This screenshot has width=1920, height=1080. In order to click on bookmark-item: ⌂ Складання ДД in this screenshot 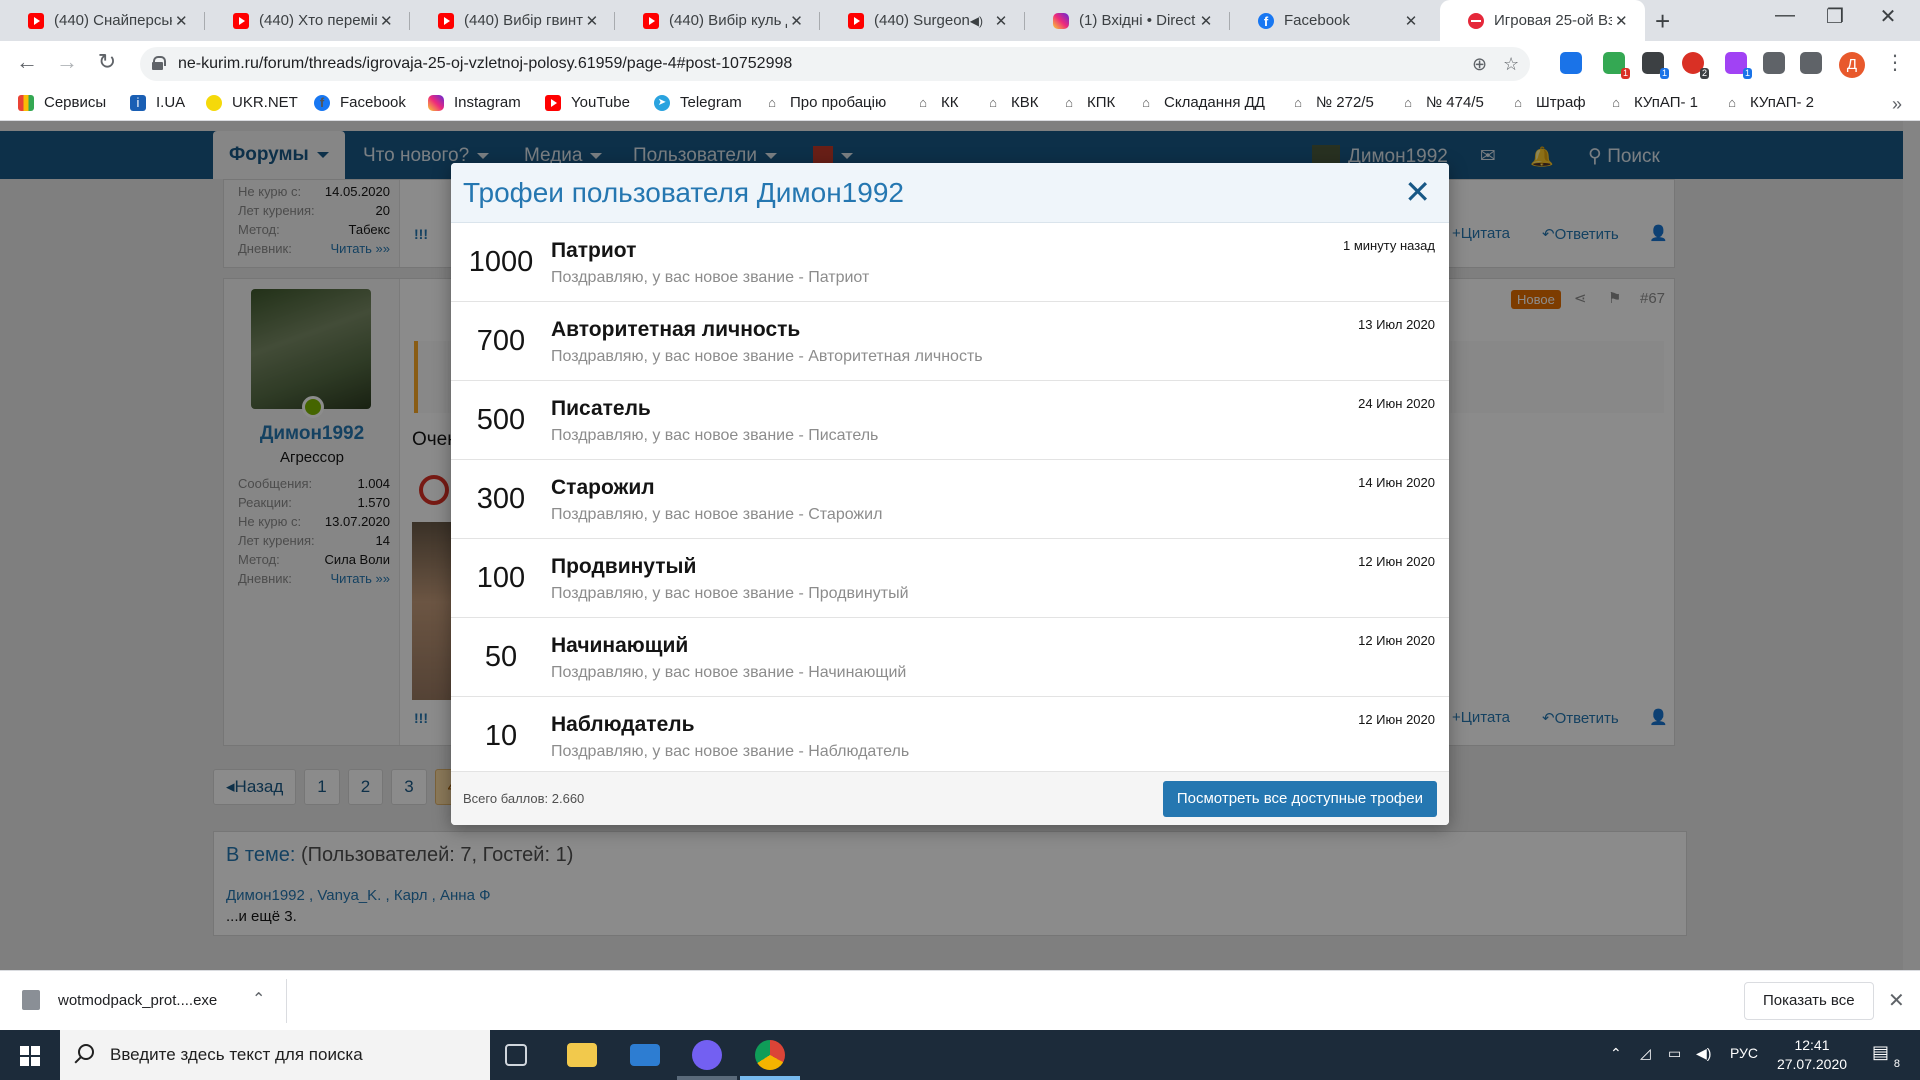, I will do `click(1201, 102)`.